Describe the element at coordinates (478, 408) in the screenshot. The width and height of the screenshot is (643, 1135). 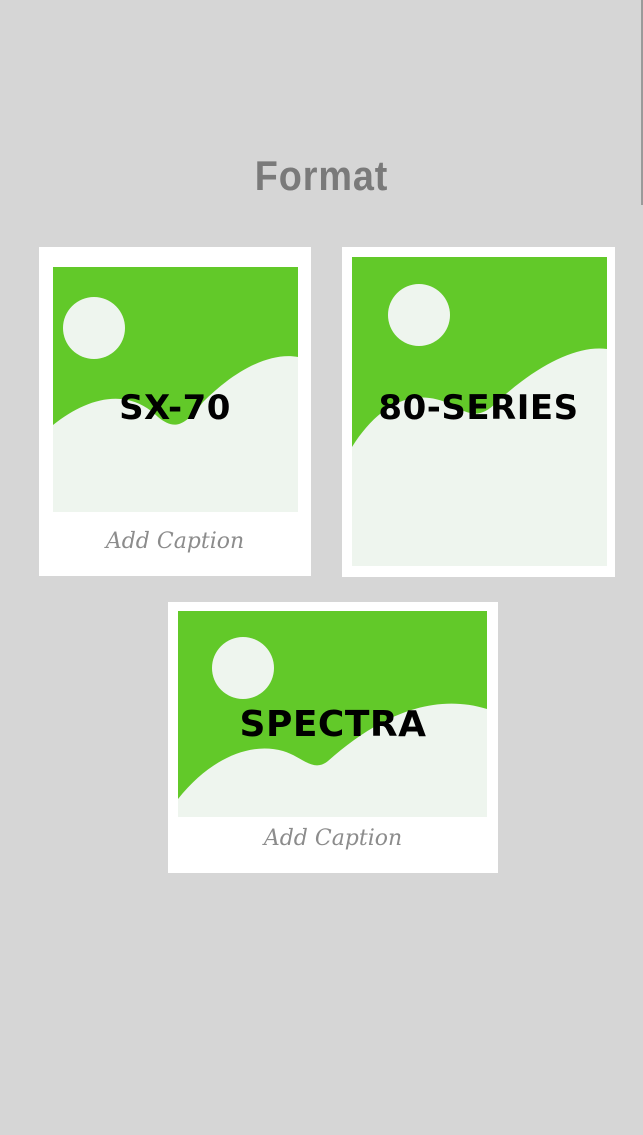
I see `format-label: 80-SERIES` at that location.